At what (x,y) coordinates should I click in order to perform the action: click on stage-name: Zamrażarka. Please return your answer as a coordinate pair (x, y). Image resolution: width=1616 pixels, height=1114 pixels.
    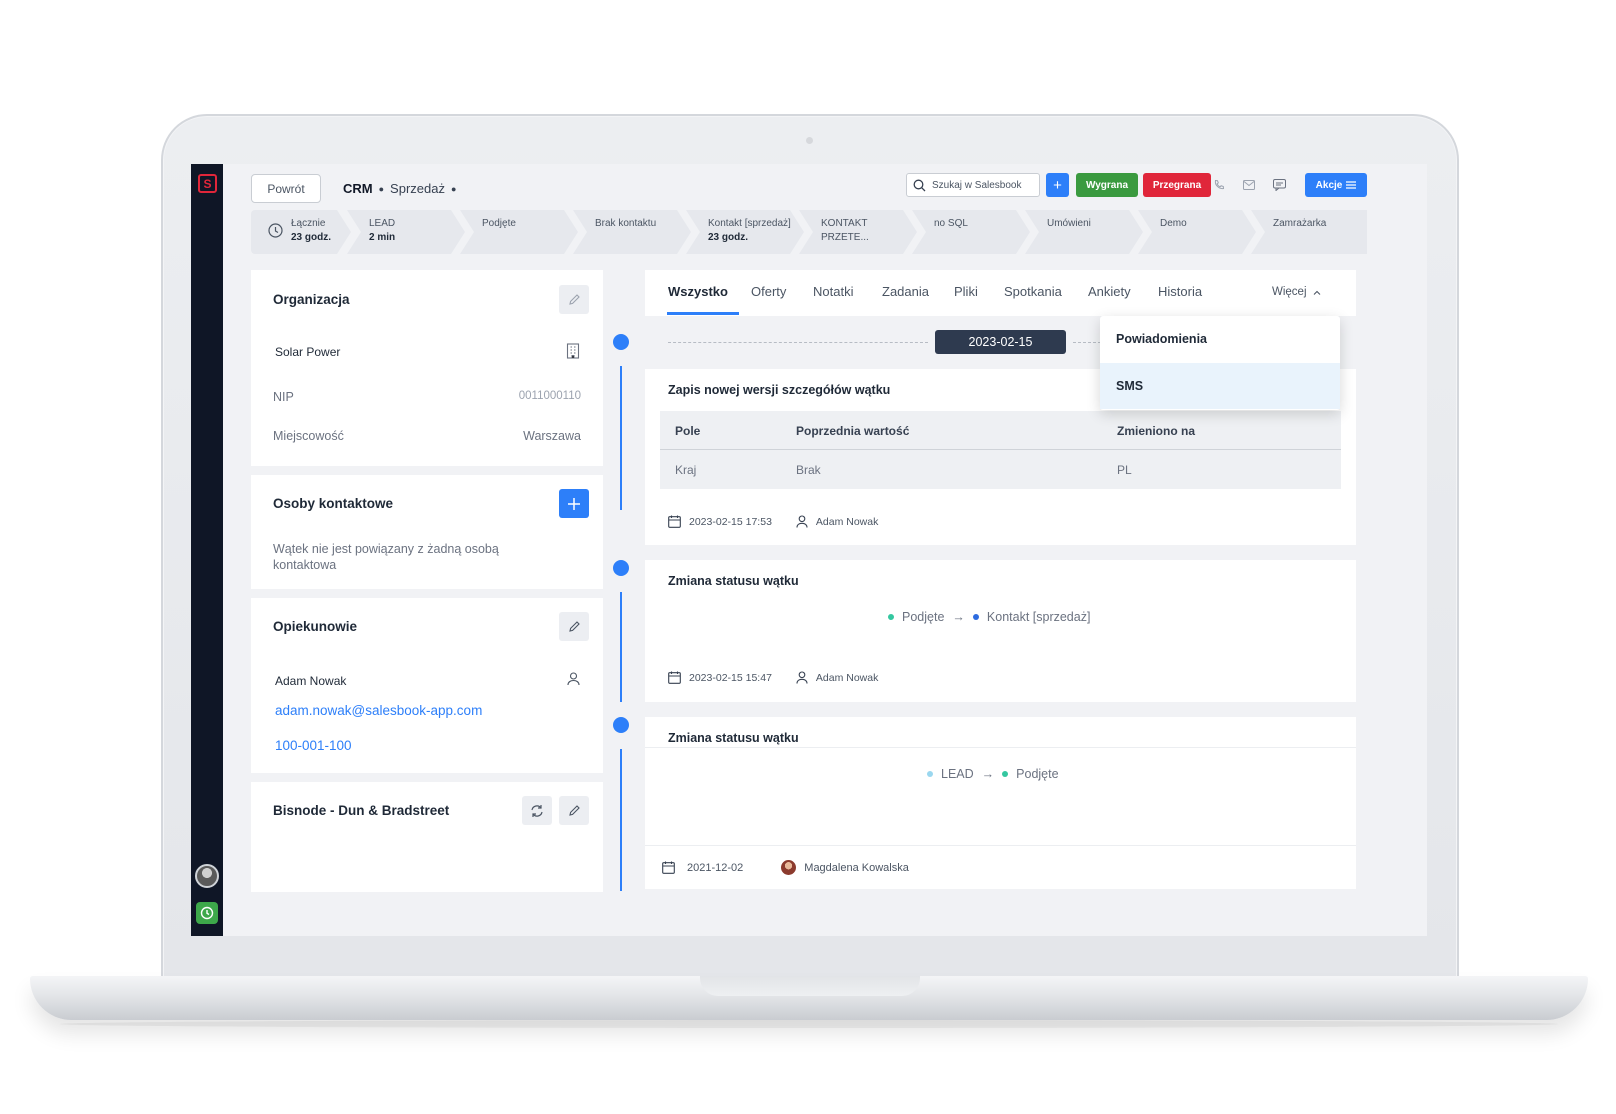
    Looking at the image, I should click on (1300, 223).